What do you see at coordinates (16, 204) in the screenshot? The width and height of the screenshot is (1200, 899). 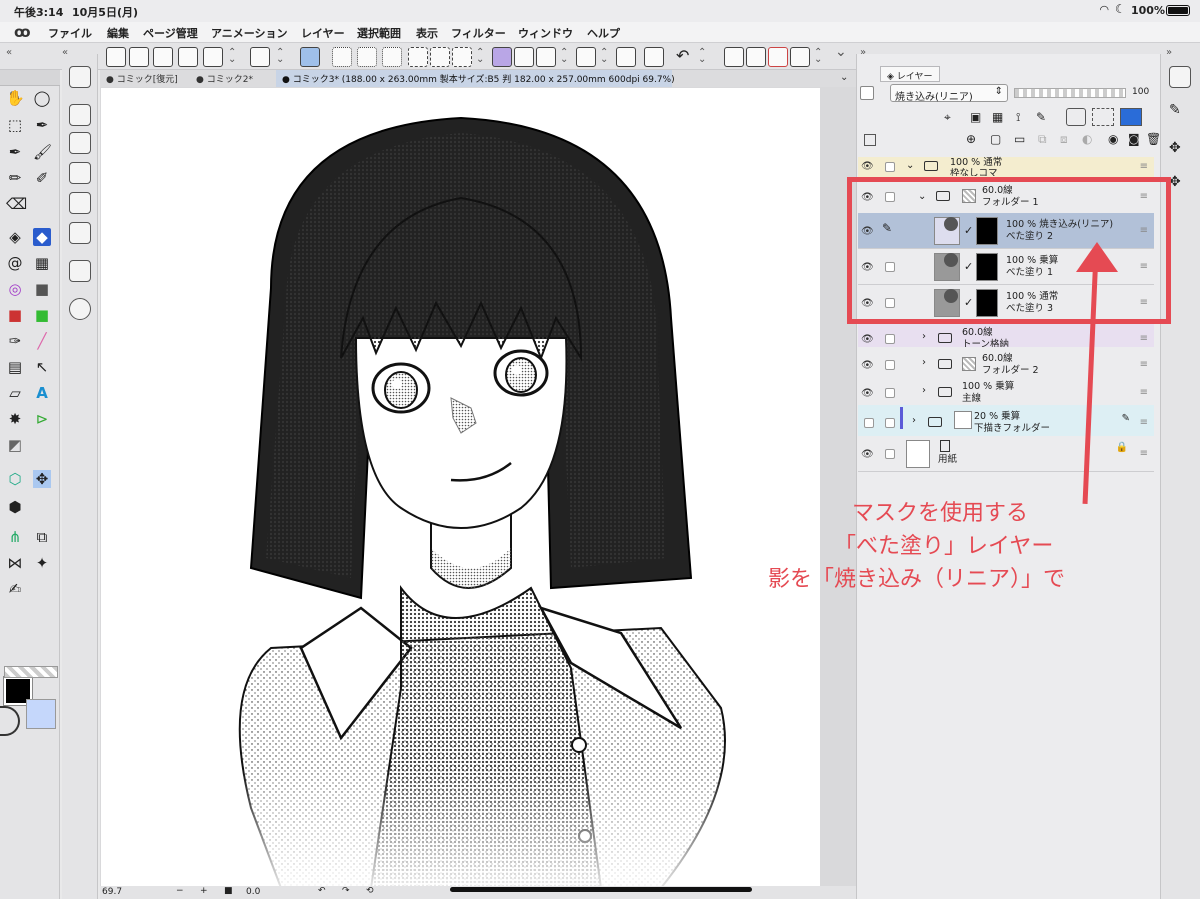 I see `eraser-icon: ⌫` at bounding box center [16, 204].